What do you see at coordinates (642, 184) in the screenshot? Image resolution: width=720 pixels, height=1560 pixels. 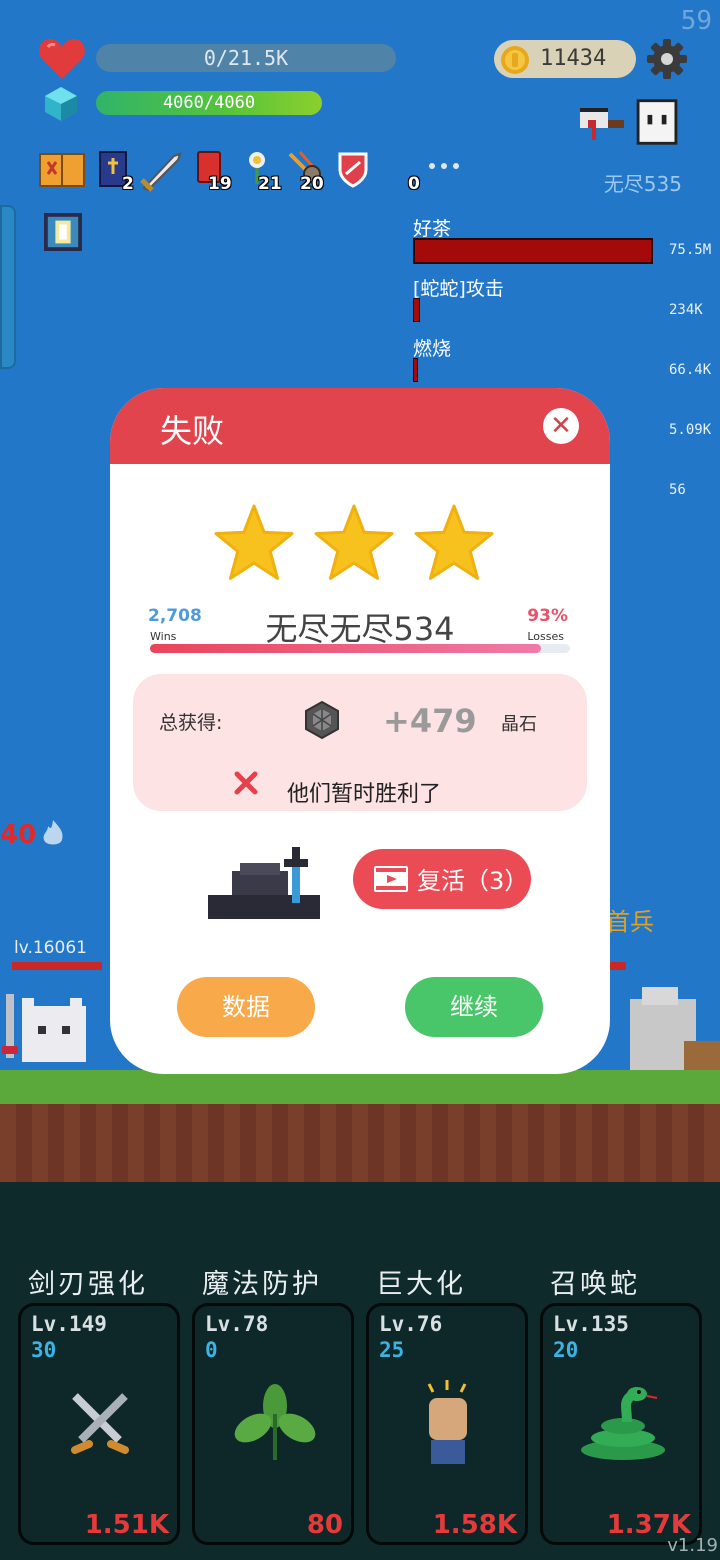 I see `endless-stage-label: 无尽535` at bounding box center [642, 184].